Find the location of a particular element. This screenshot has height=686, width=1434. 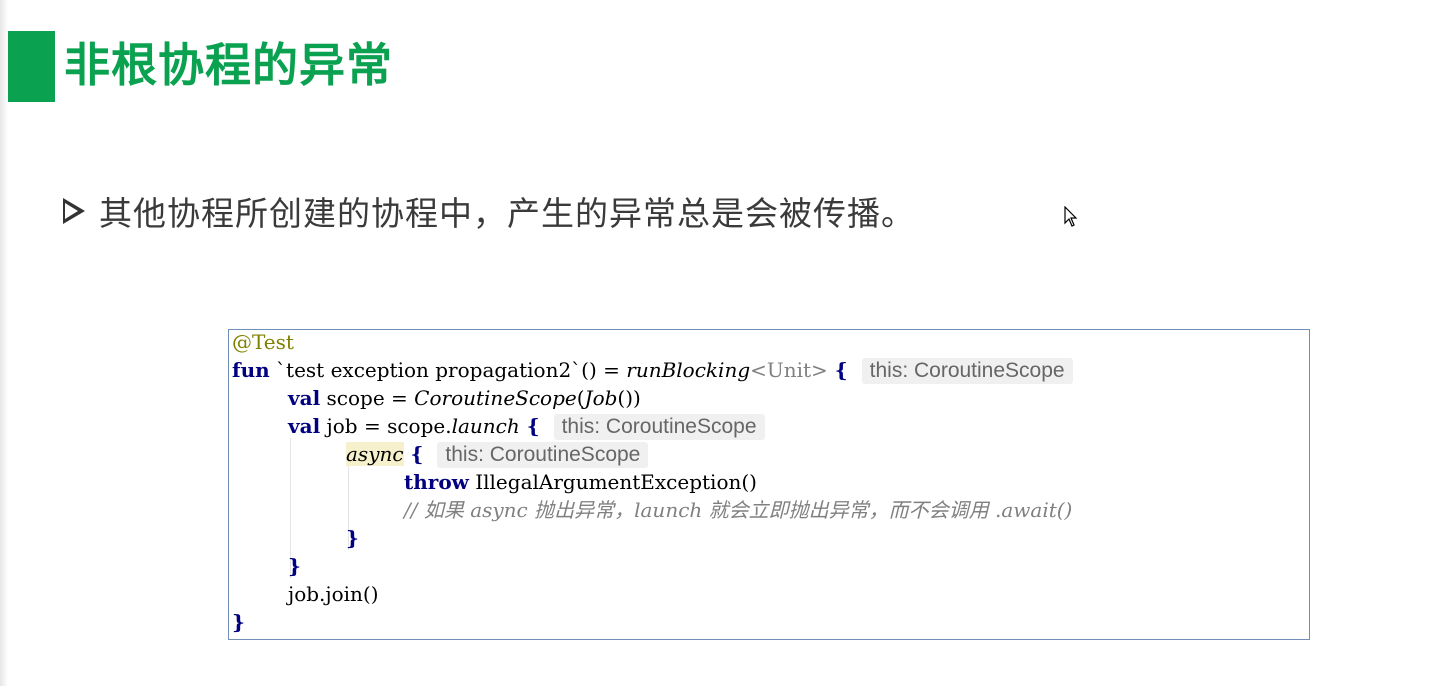

run-blocking-call: runBlocking is located at coordinates (688, 370).